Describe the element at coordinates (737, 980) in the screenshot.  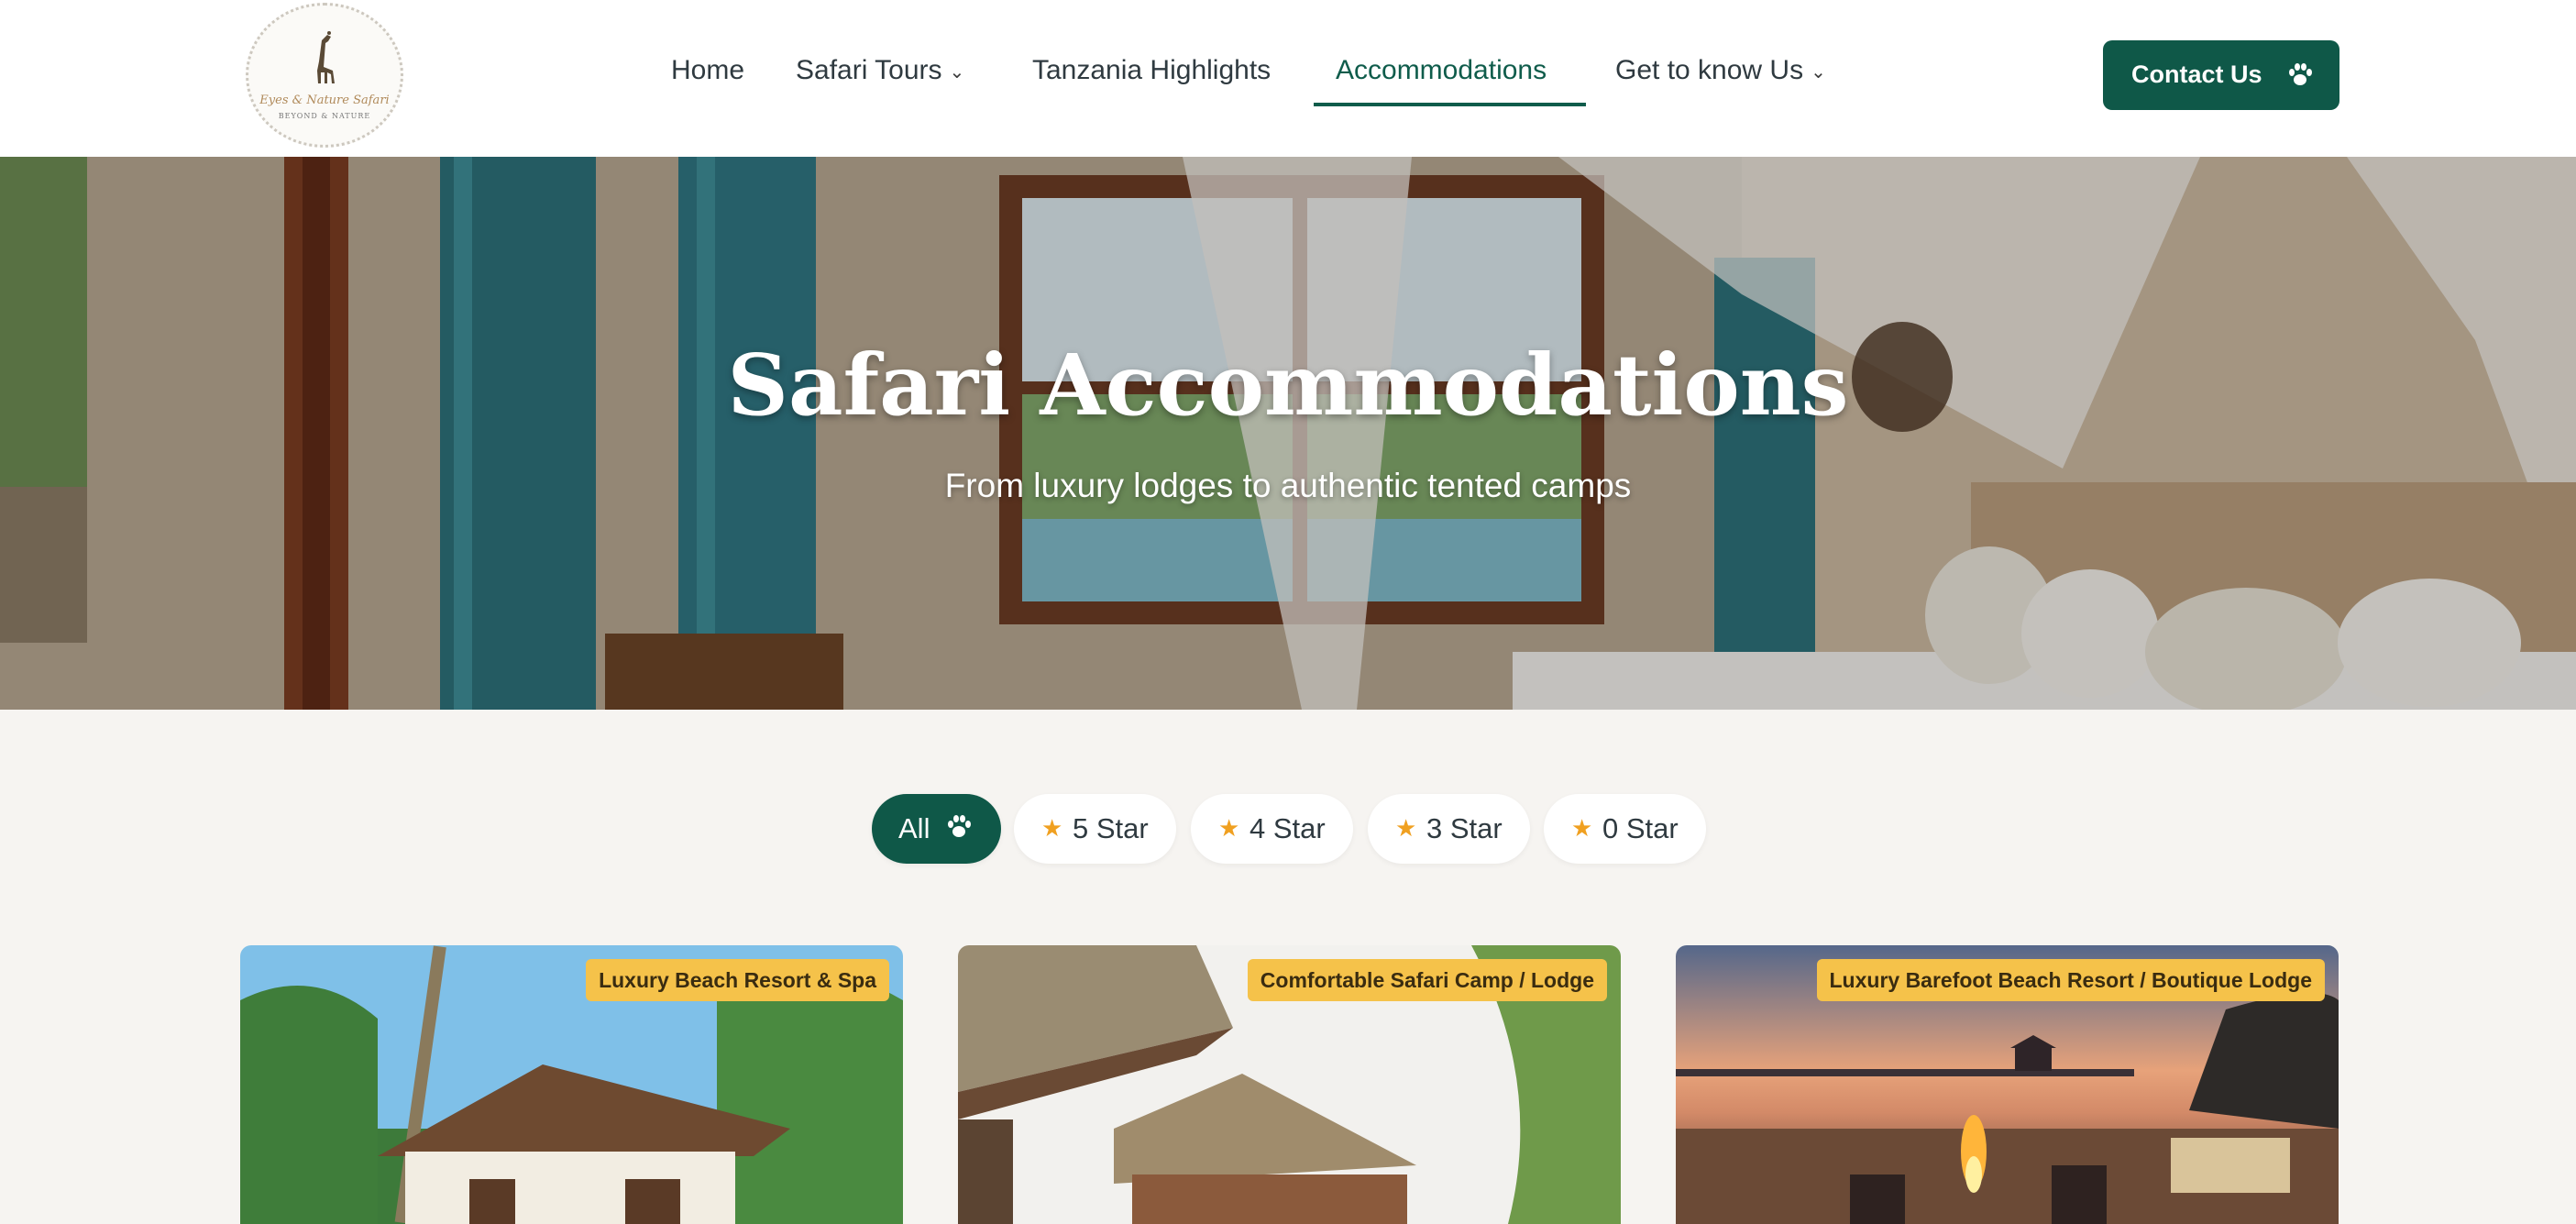
I see `accommodation-type-badge: Luxury Beach Resort & Spa` at that location.